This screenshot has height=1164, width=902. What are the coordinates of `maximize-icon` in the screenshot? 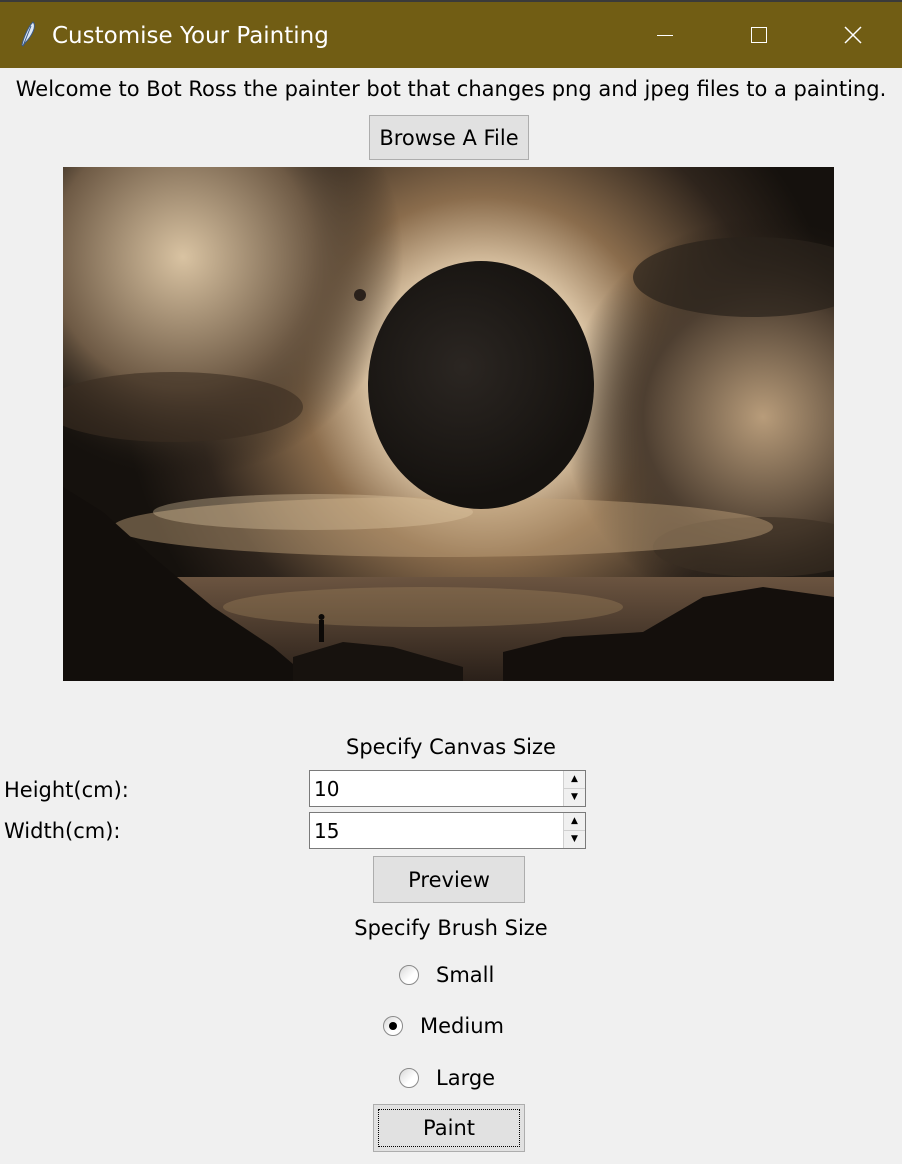 It's located at (759, 35).